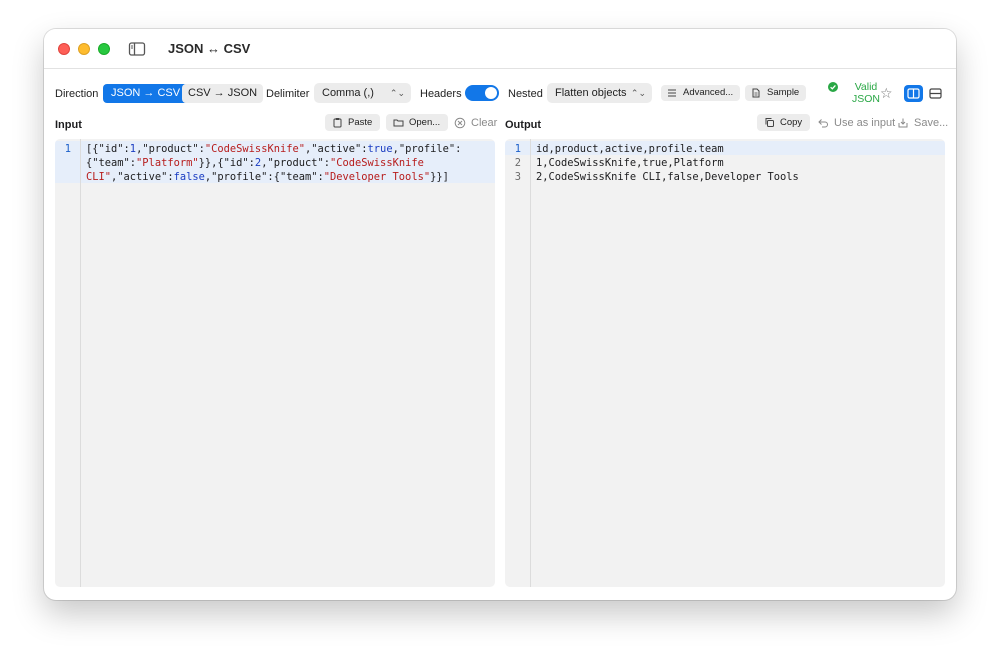  I want to click on use-as-input-label: Use as input, so click(865, 123).